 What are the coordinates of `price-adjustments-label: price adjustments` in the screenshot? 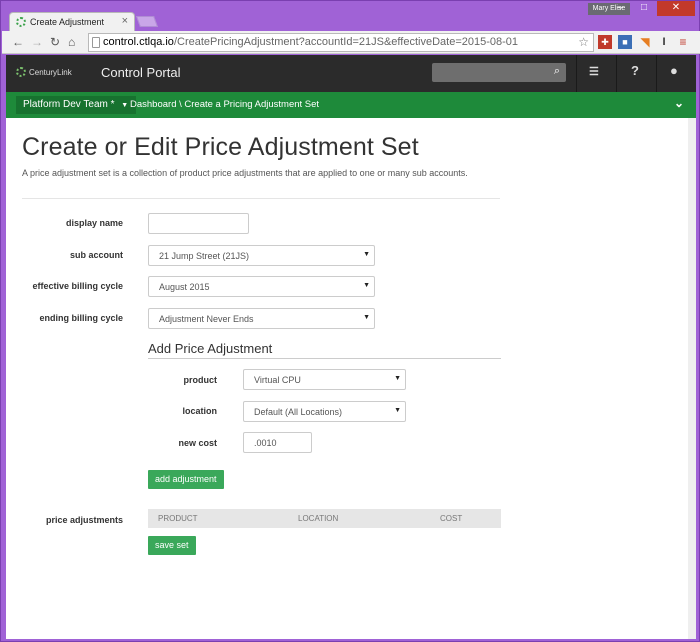 It's located at (84, 520).